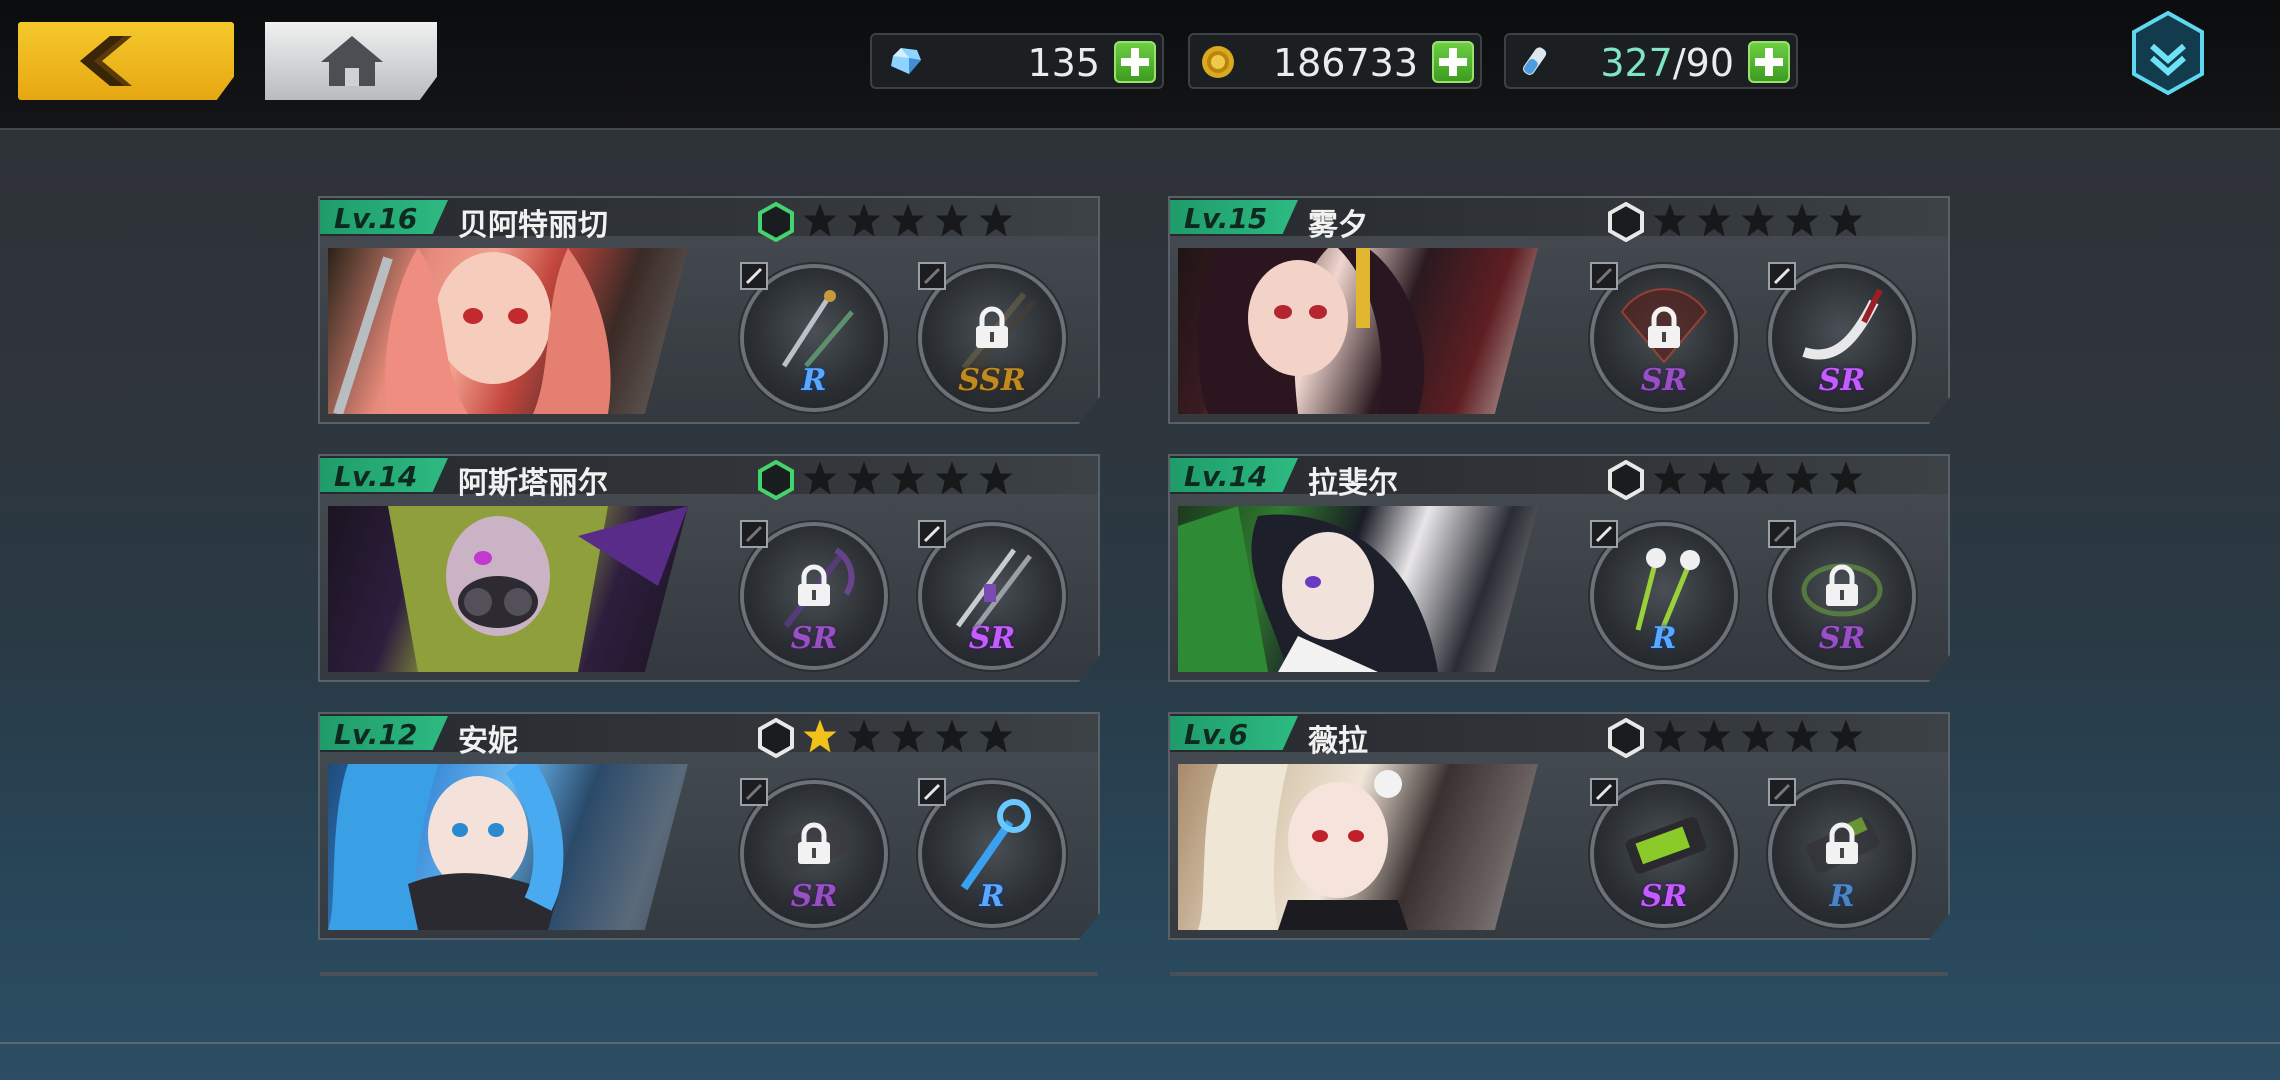 The height and width of the screenshot is (1080, 2280). What do you see at coordinates (1063, 63) in the screenshot?
I see `gem-count: 135` at bounding box center [1063, 63].